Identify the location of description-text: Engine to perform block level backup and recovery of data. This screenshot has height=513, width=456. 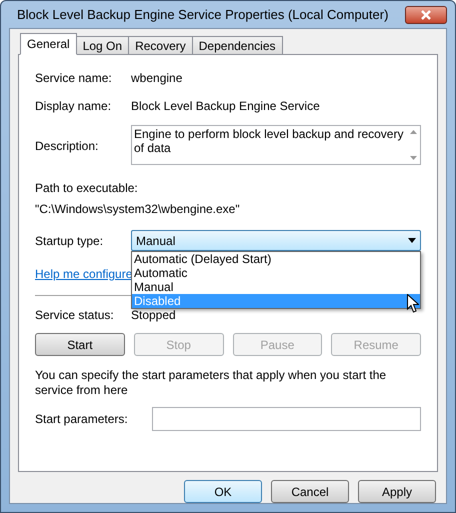
(268, 141).